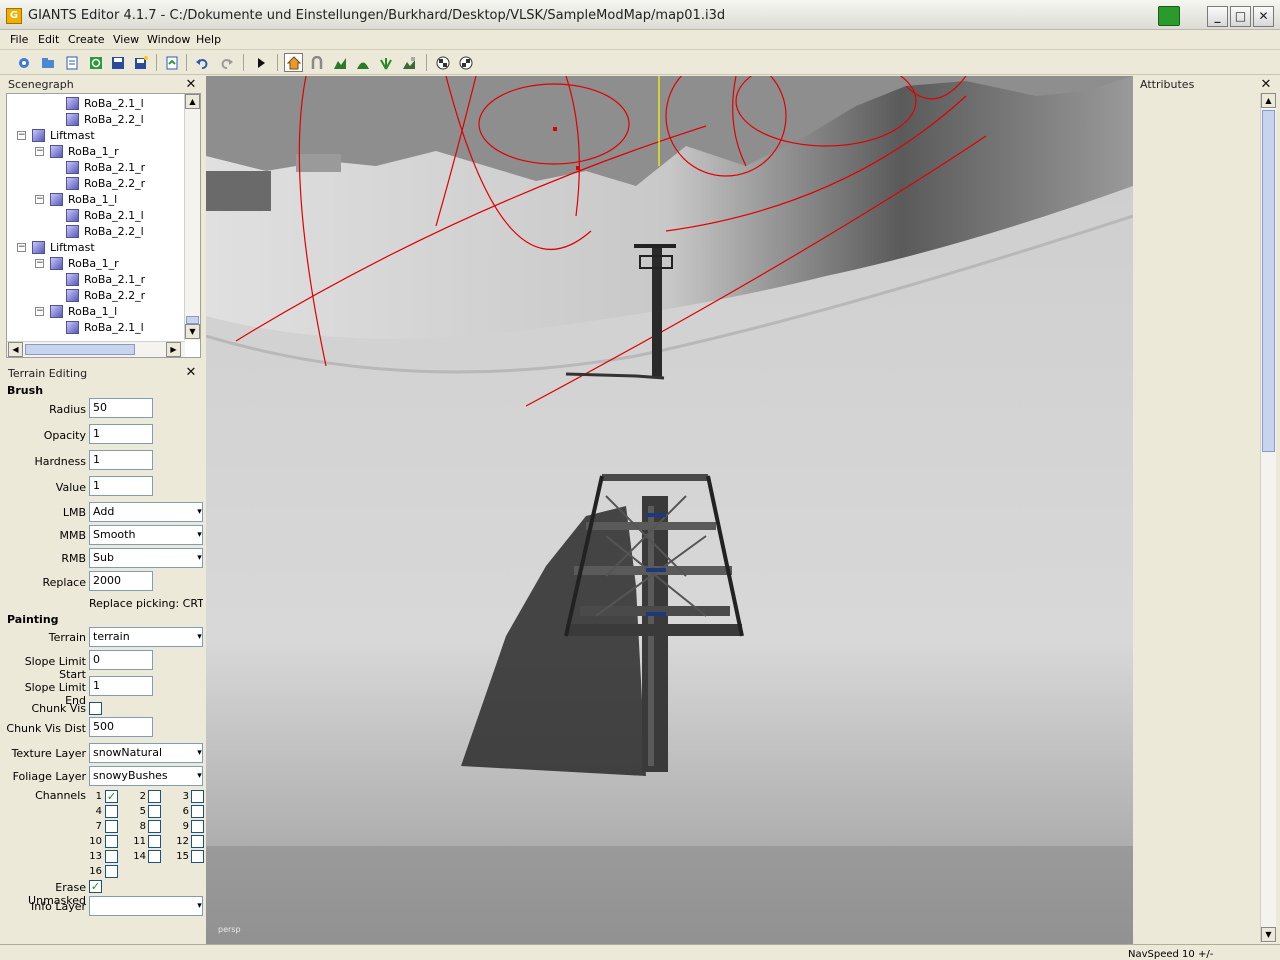 This screenshot has height=960, width=1280. I want to click on erase-unmasked-checkbox: ✓, so click(95, 886).